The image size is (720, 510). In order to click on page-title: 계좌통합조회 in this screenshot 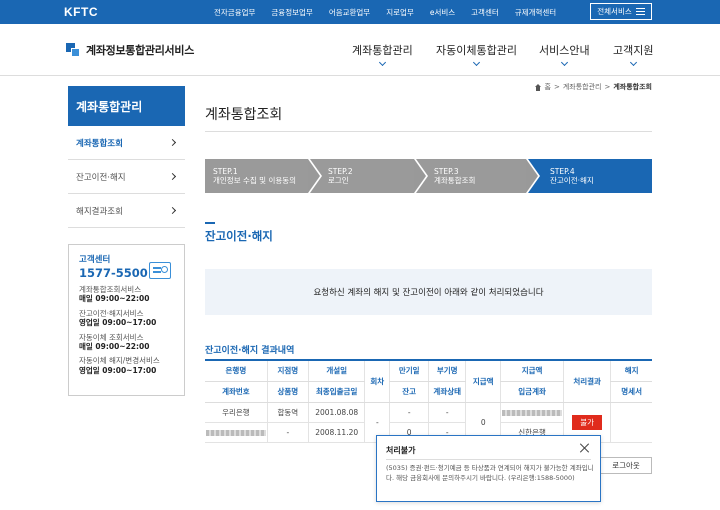, I will do `click(244, 115)`.